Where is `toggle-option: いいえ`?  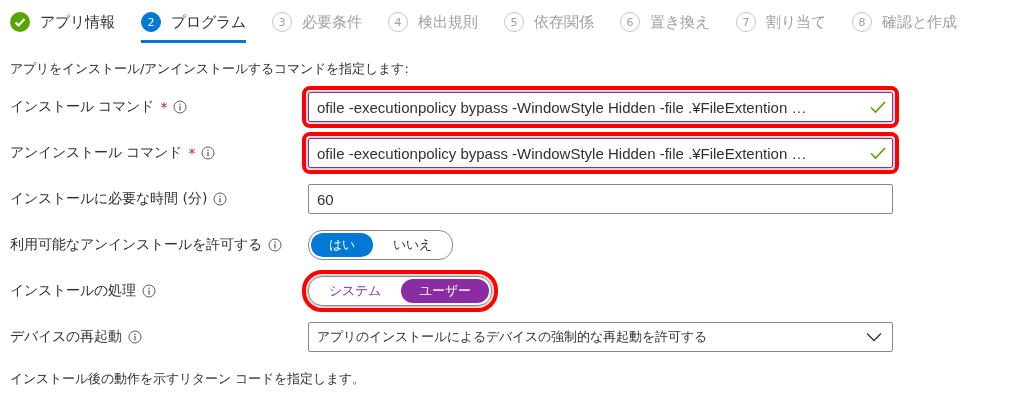
toggle-option: いいえ is located at coordinates (412, 245).